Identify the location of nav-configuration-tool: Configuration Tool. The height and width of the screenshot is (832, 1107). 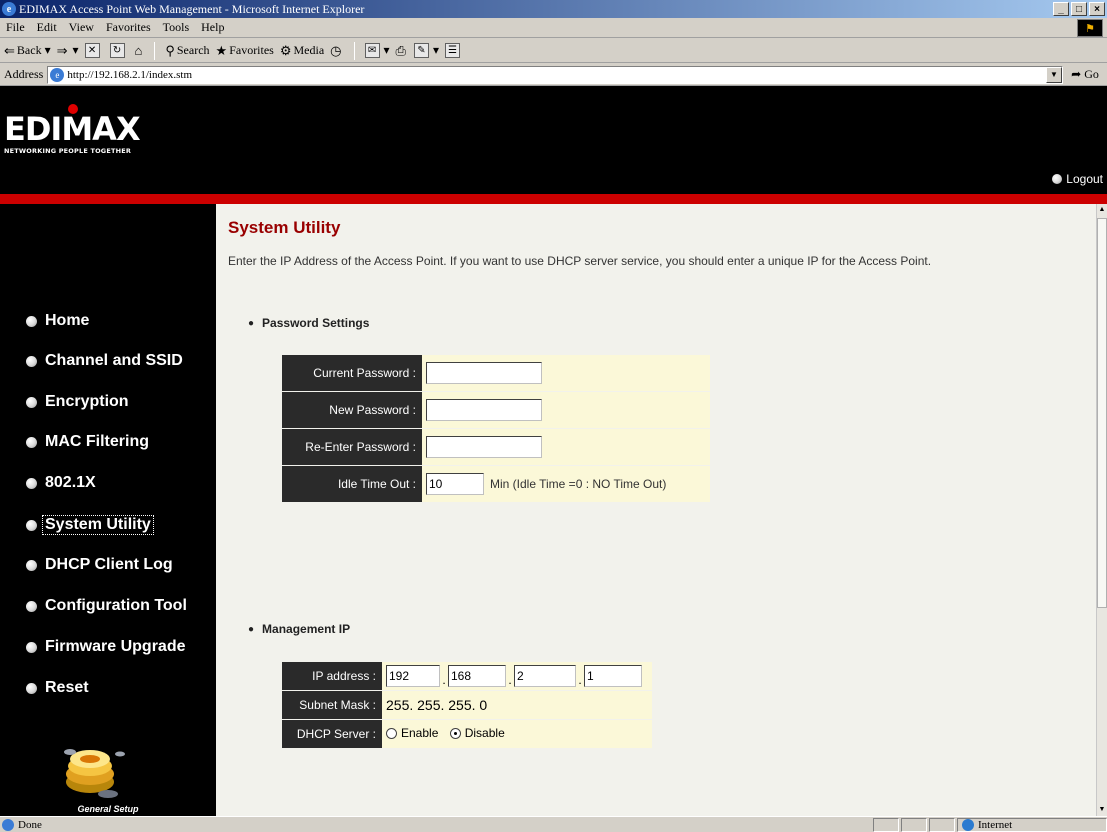
(106, 606).